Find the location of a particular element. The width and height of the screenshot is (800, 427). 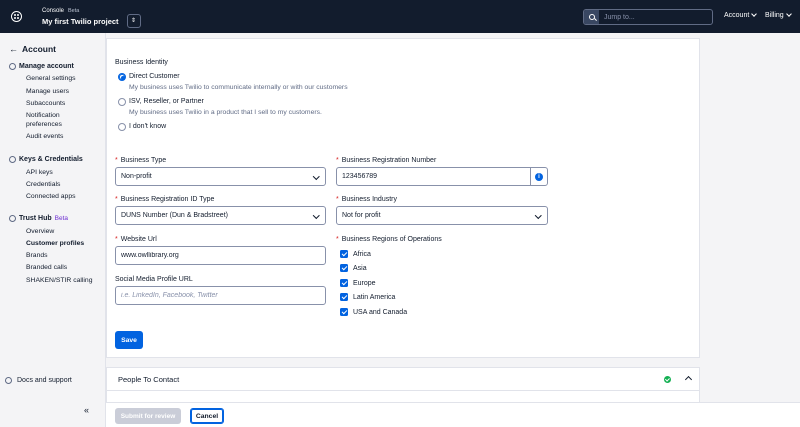

section-title: Keys & Credentials is located at coordinates (51, 159).